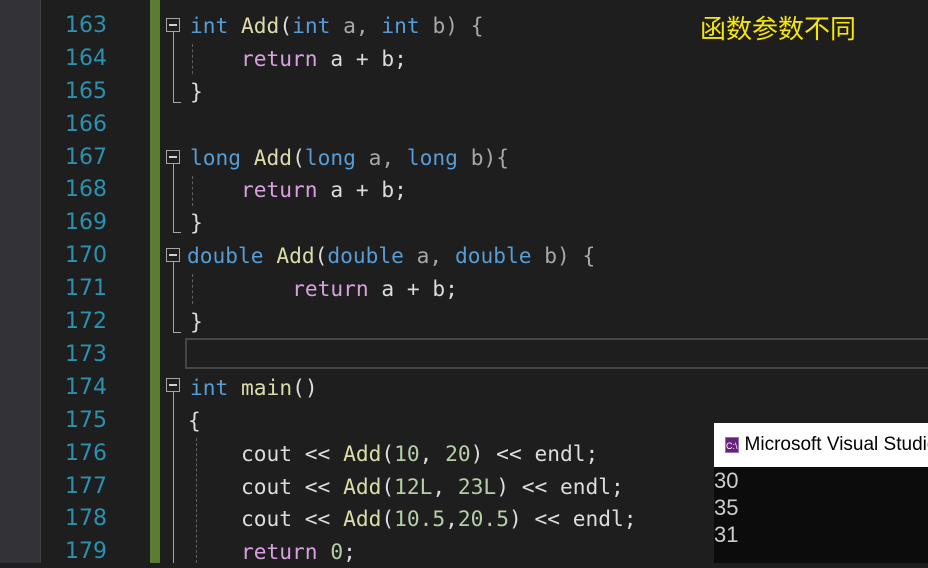 This screenshot has width=928, height=568. Describe the element at coordinates (86, 519) in the screenshot. I see `line-number: 178` at that location.